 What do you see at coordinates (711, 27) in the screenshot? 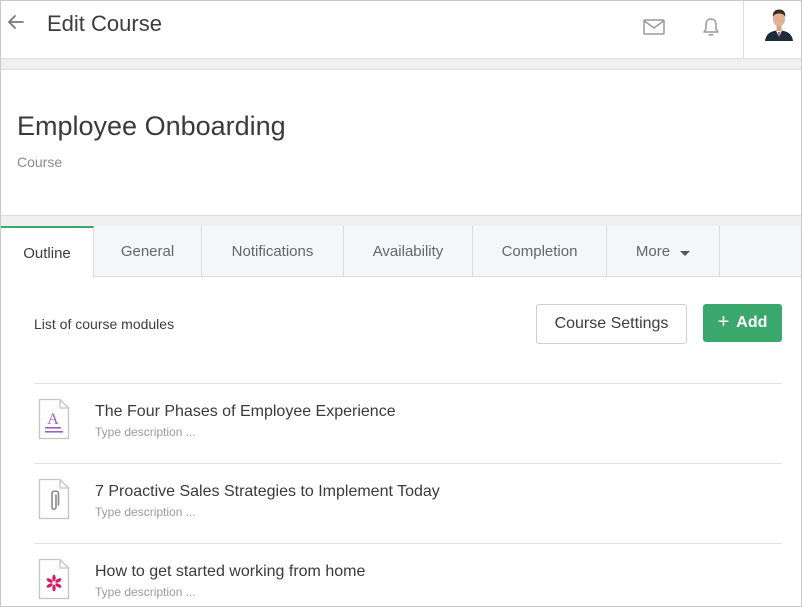
I see `bell-icon` at bounding box center [711, 27].